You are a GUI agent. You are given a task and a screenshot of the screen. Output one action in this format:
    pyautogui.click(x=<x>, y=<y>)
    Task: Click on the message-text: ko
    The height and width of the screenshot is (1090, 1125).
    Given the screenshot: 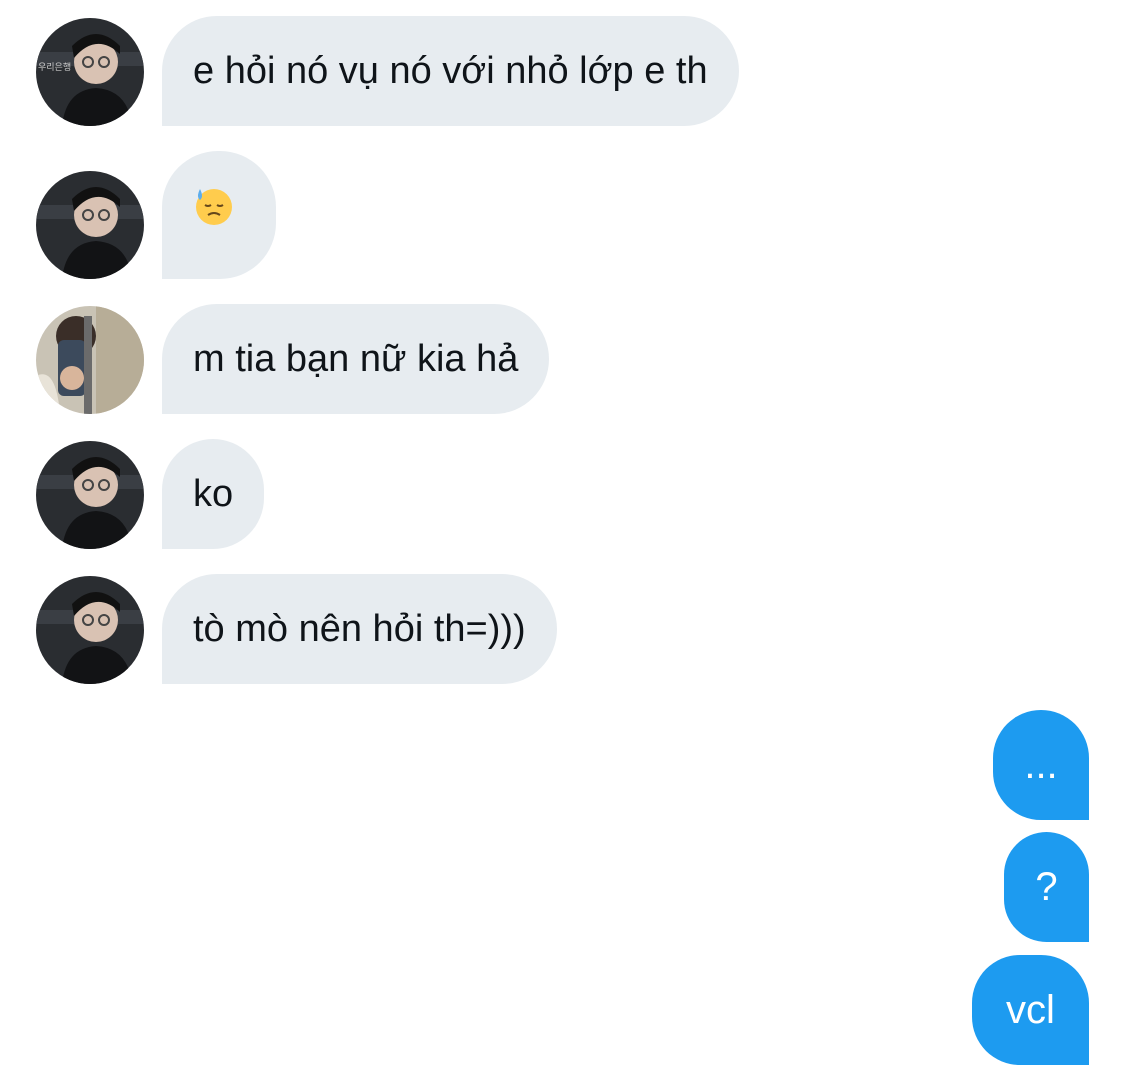 What is the action you would take?
    pyautogui.click(x=213, y=494)
    